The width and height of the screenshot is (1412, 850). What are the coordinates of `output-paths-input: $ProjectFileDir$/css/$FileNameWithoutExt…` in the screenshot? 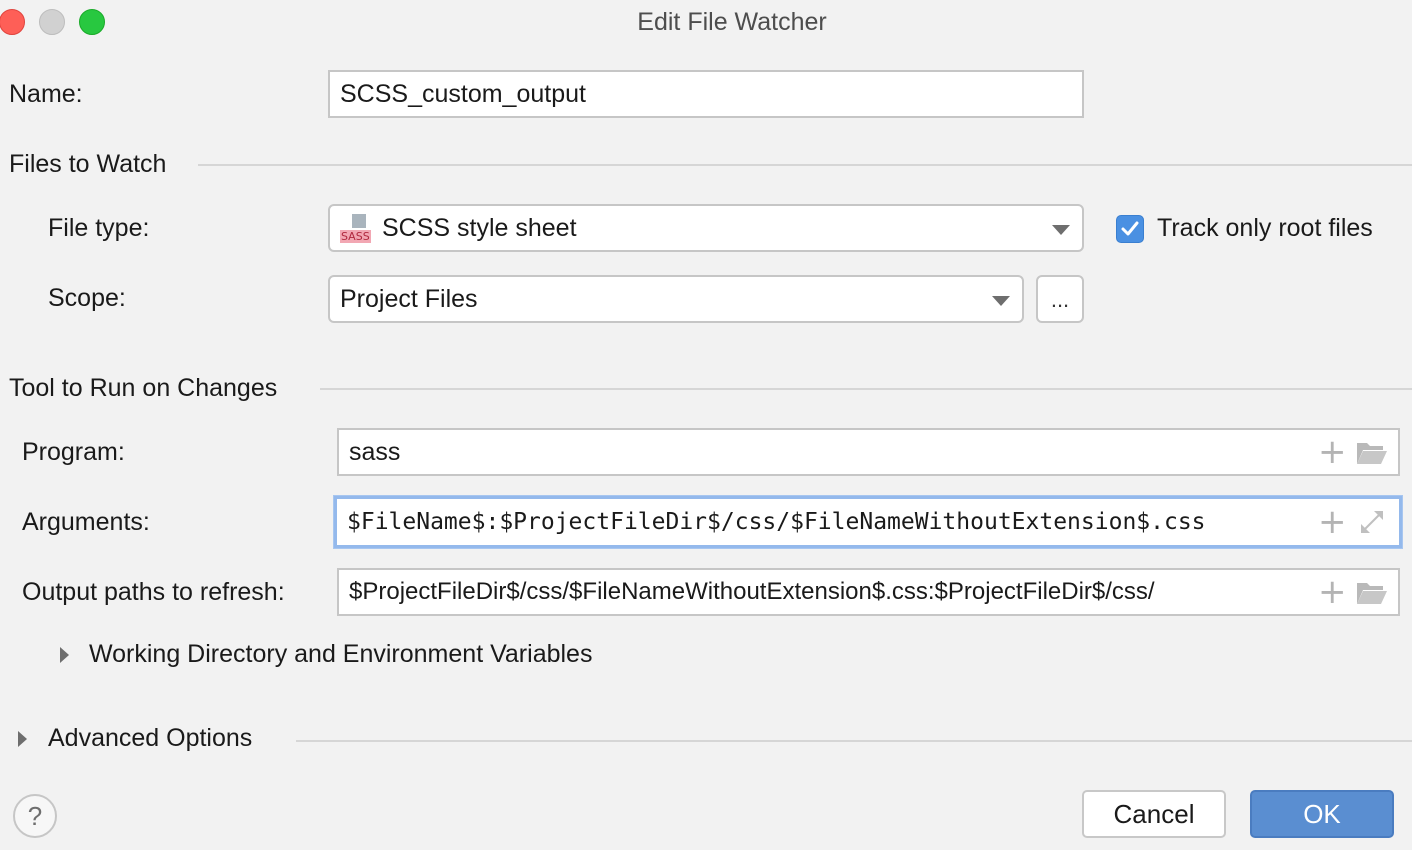 It's located at (868, 592).